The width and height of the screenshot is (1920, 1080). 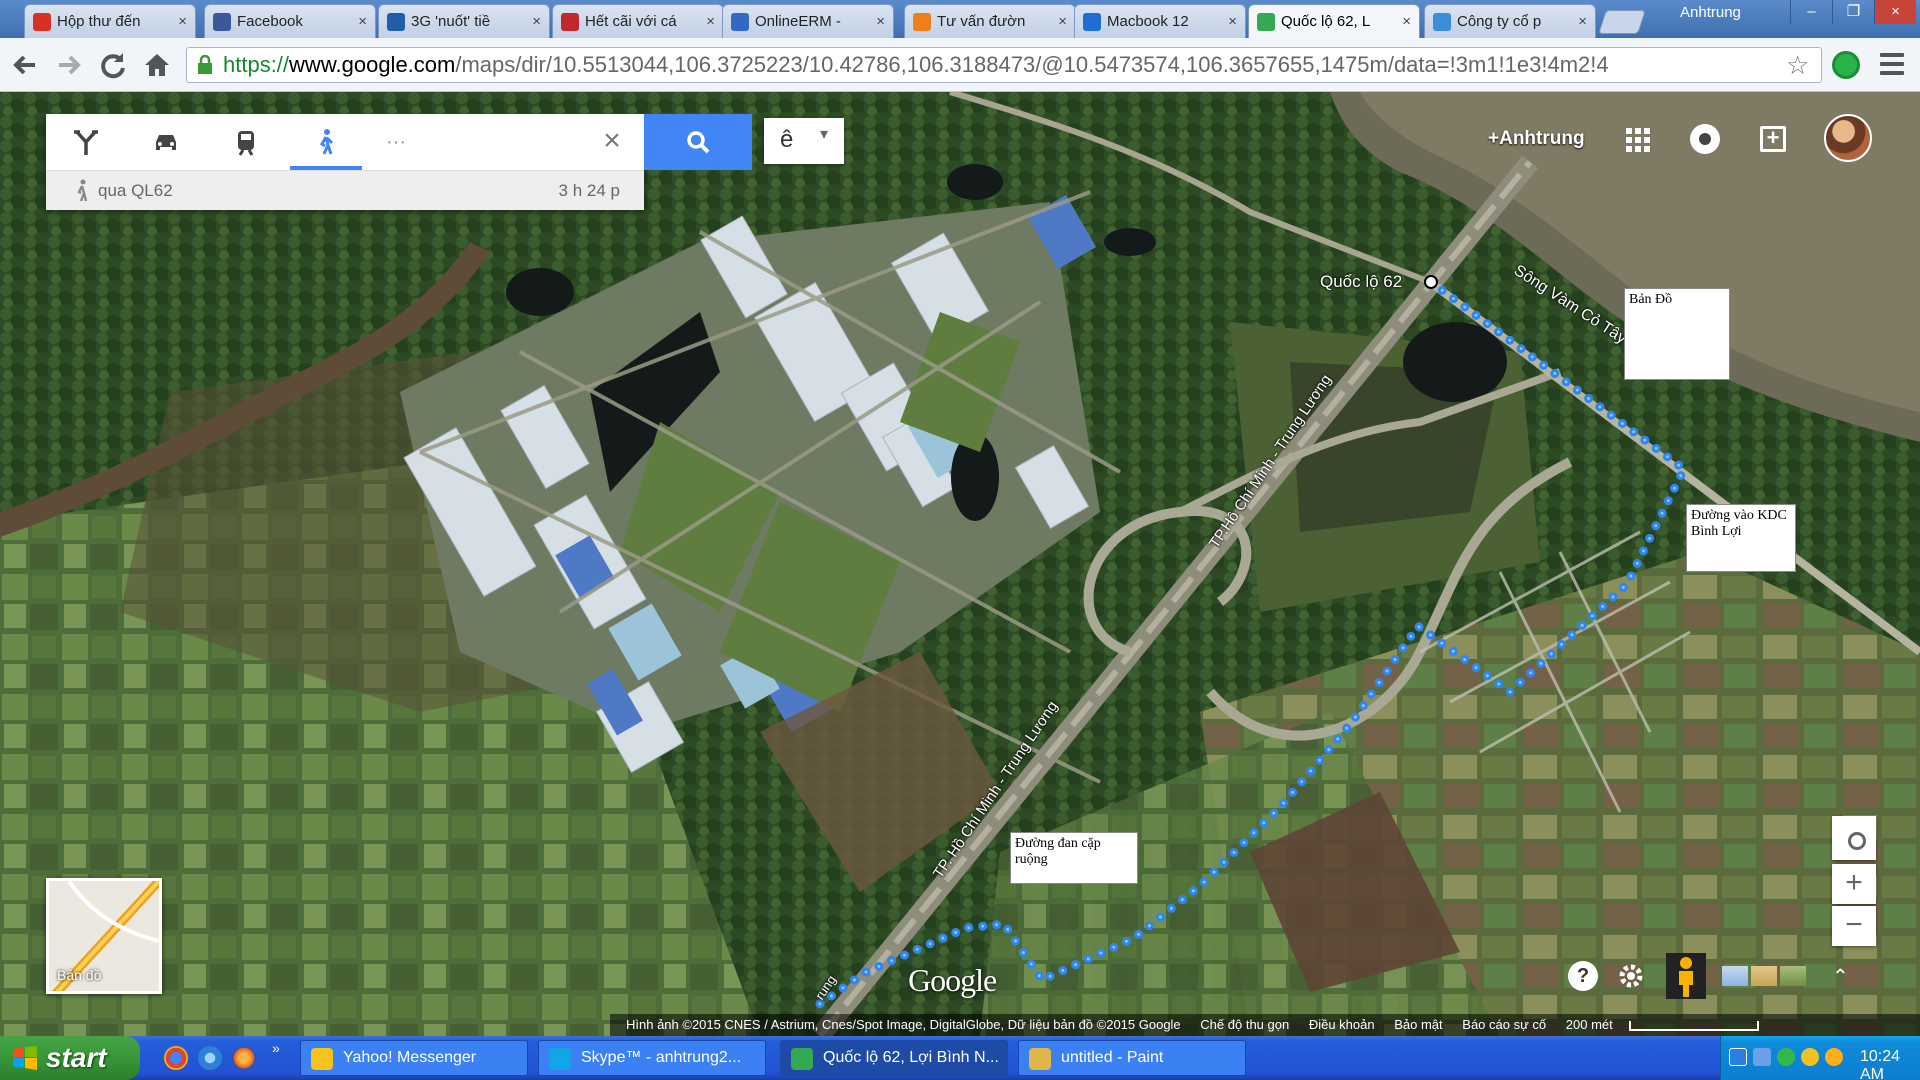 I want to click on pegman-icon, so click(x=1686, y=976).